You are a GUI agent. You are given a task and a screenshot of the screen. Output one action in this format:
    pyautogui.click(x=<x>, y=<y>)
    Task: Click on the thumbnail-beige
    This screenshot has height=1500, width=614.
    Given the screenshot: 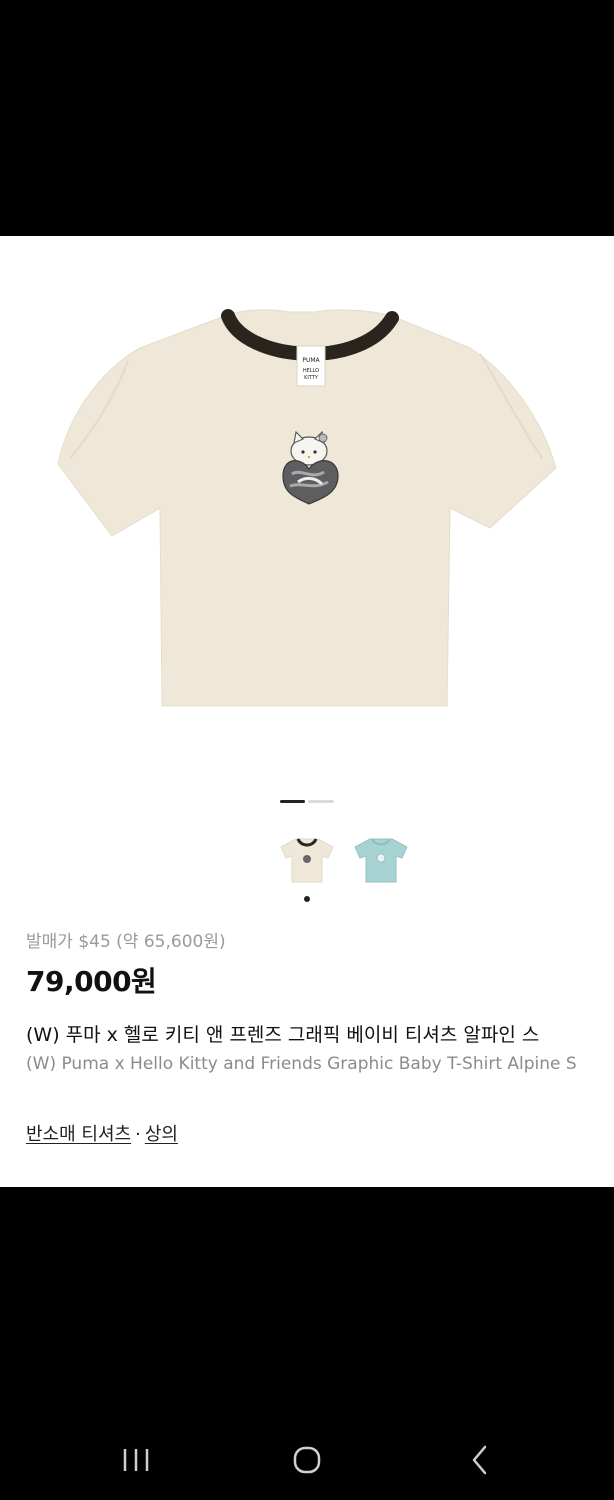 What is the action you would take?
    pyautogui.click(x=307, y=861)
    